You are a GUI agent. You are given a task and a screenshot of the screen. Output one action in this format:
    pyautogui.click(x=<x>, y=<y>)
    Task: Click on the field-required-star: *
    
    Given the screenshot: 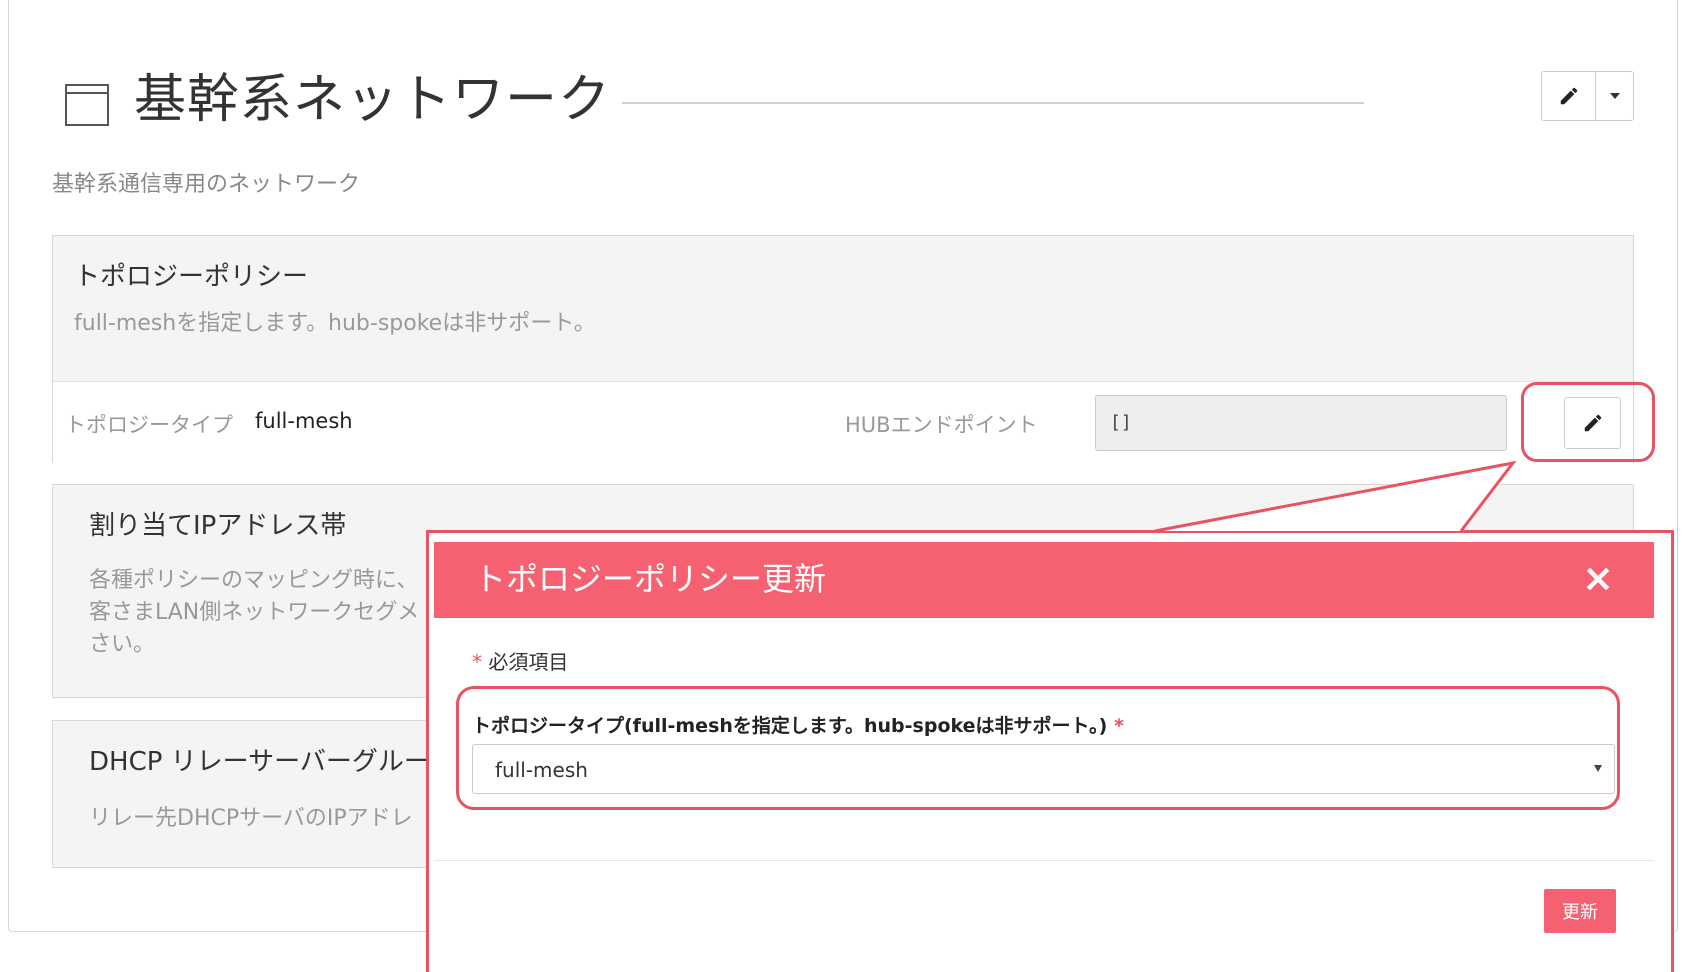 What is the action you would take?
    pyautogui.click(x=1118, y=726)
    